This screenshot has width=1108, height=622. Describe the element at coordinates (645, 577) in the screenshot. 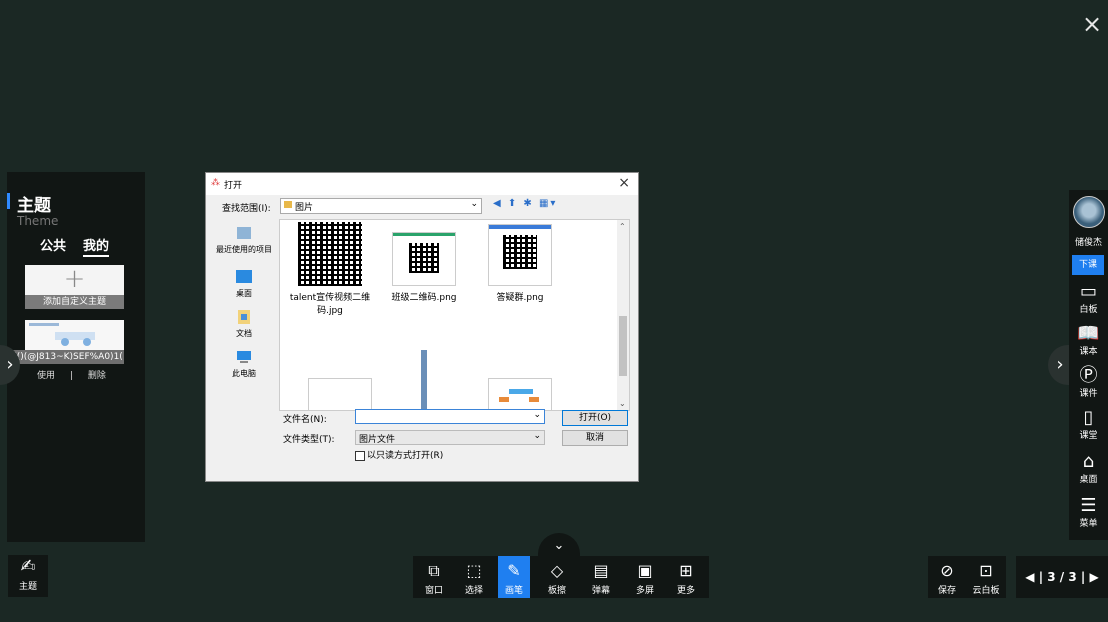

I see `multi-screen-button: ▣ 多屏` at that location.